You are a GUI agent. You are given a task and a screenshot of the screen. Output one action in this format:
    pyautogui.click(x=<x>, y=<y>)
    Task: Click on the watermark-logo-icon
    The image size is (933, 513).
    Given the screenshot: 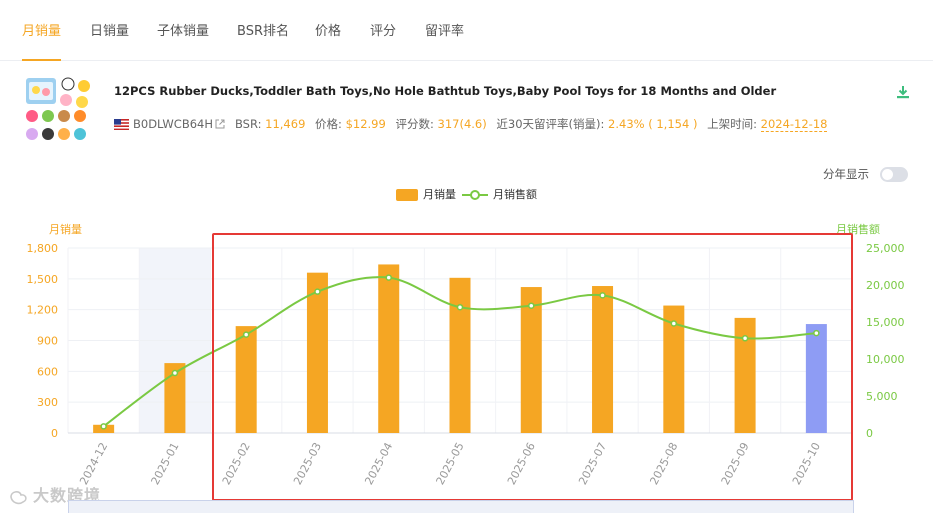 What is the action you would take?
    pyautogui.click(x=18, y=497)
    